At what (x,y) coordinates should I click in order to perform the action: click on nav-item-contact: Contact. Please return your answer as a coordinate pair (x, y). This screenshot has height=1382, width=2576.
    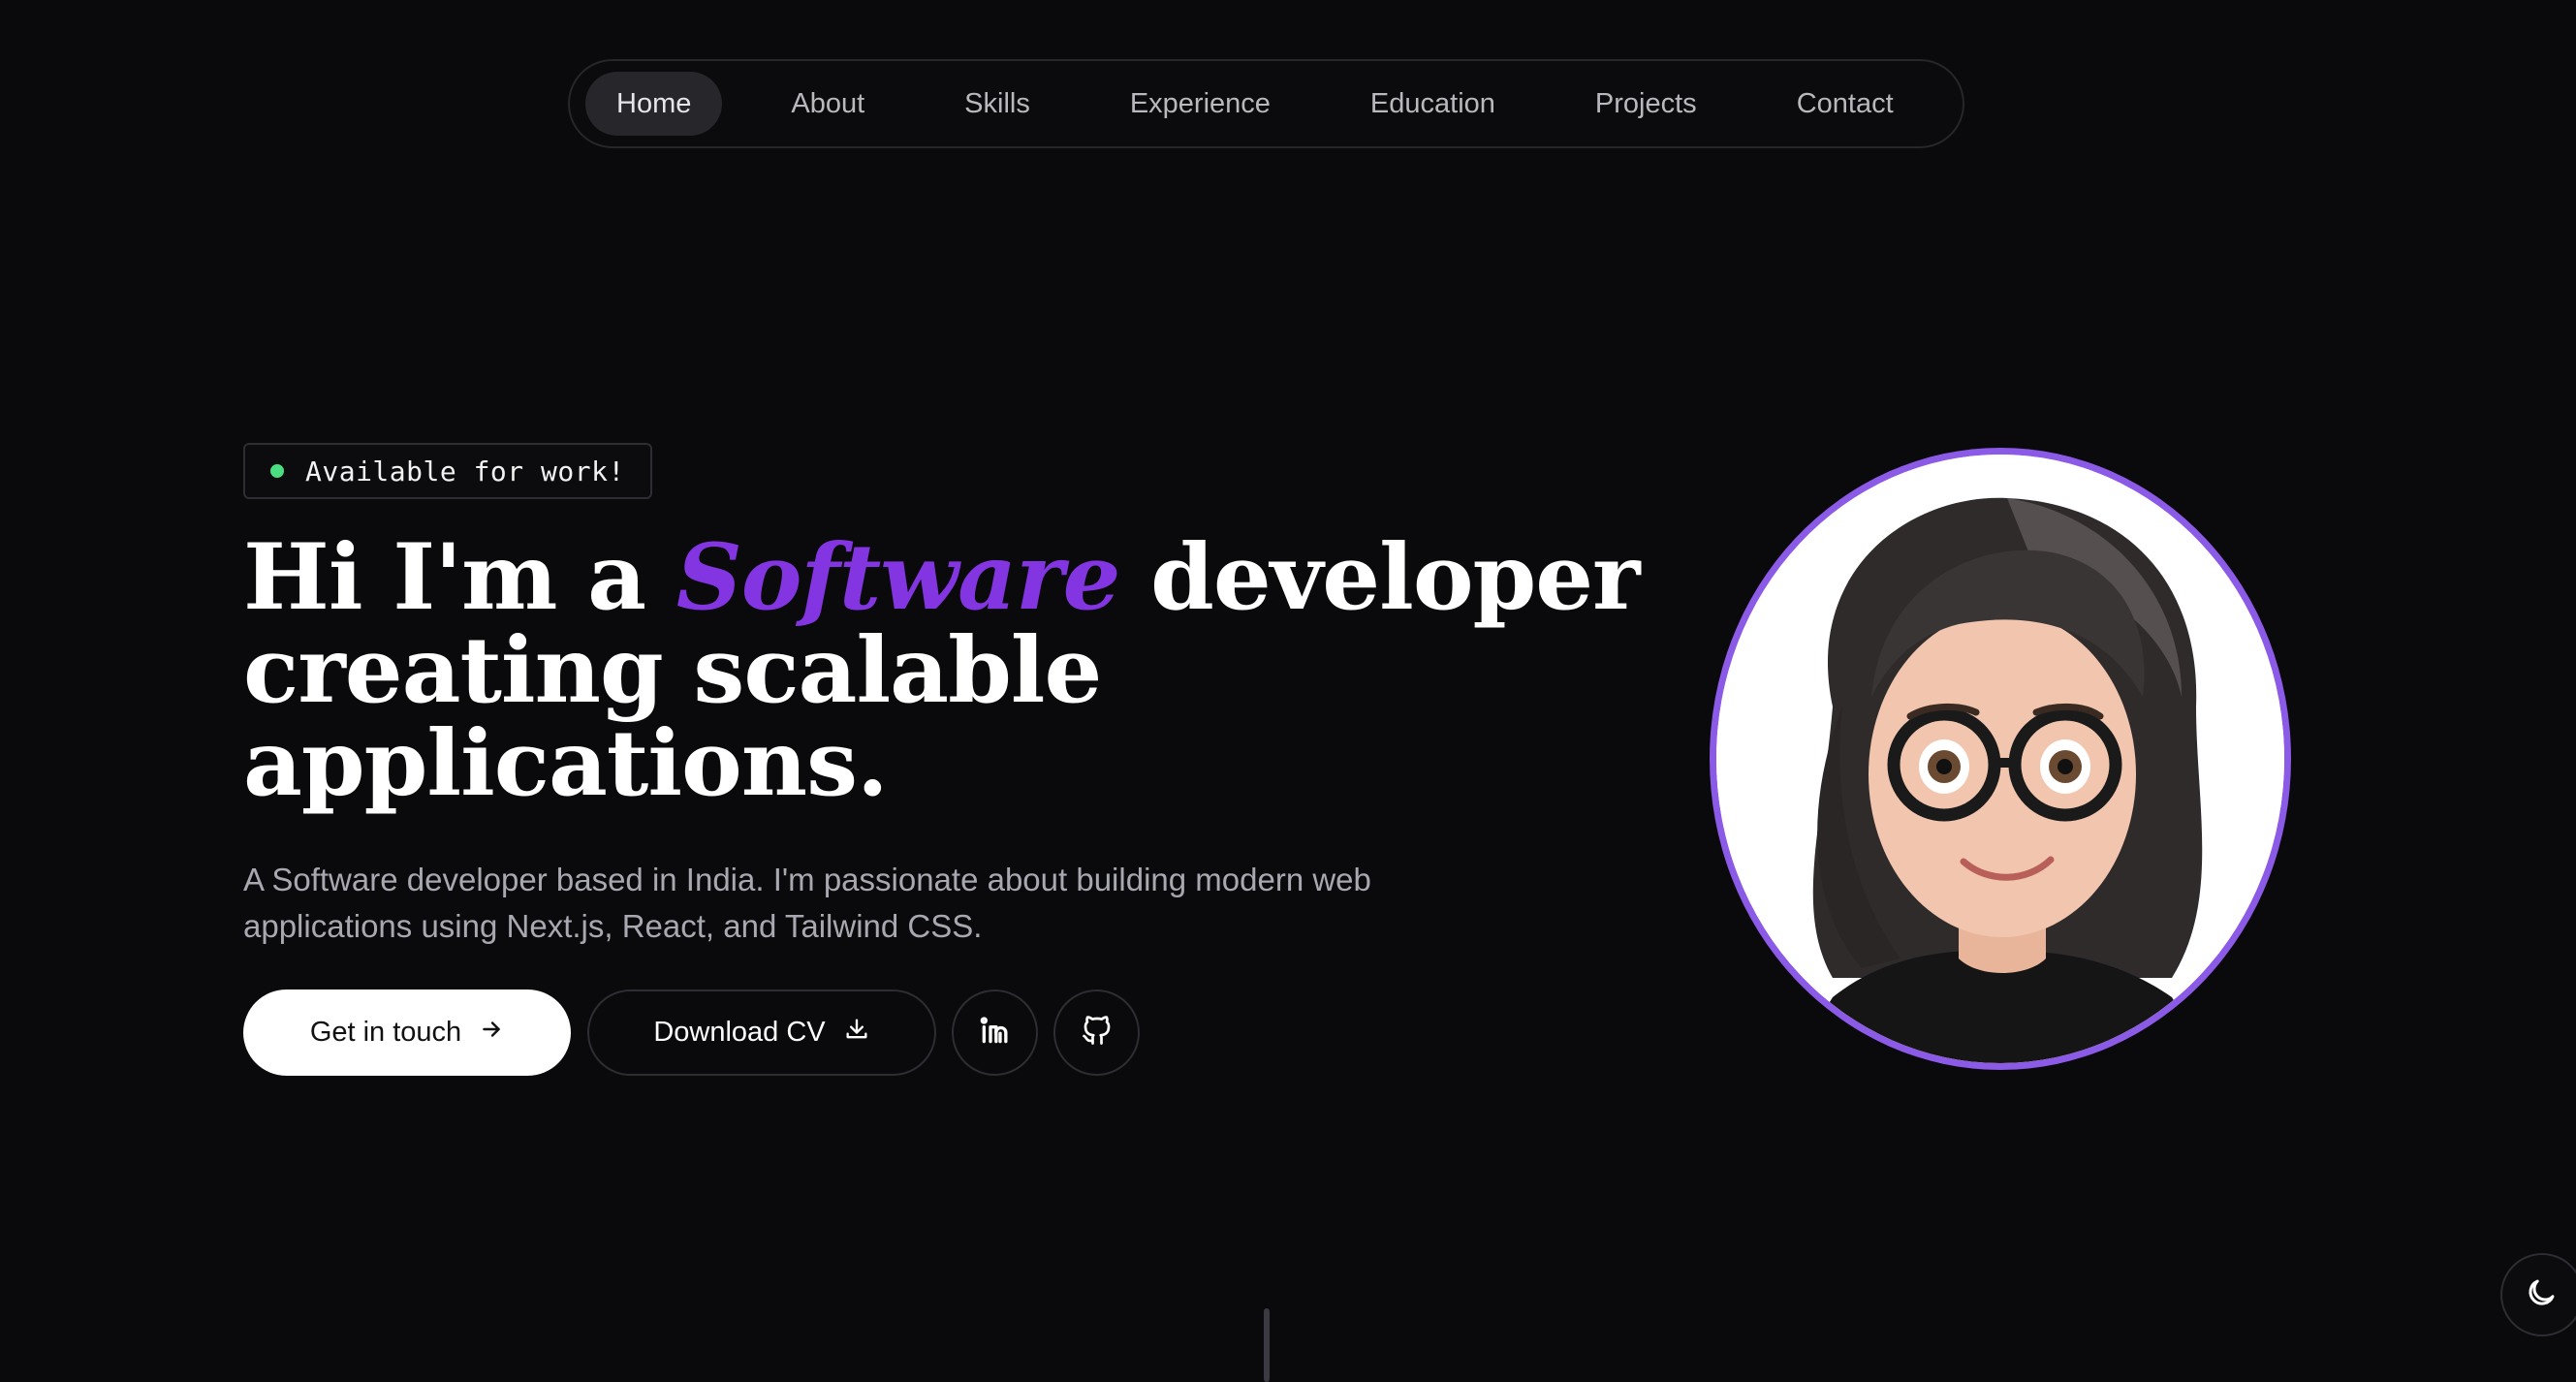
    Looking at the image, I should click on (1845, 104).